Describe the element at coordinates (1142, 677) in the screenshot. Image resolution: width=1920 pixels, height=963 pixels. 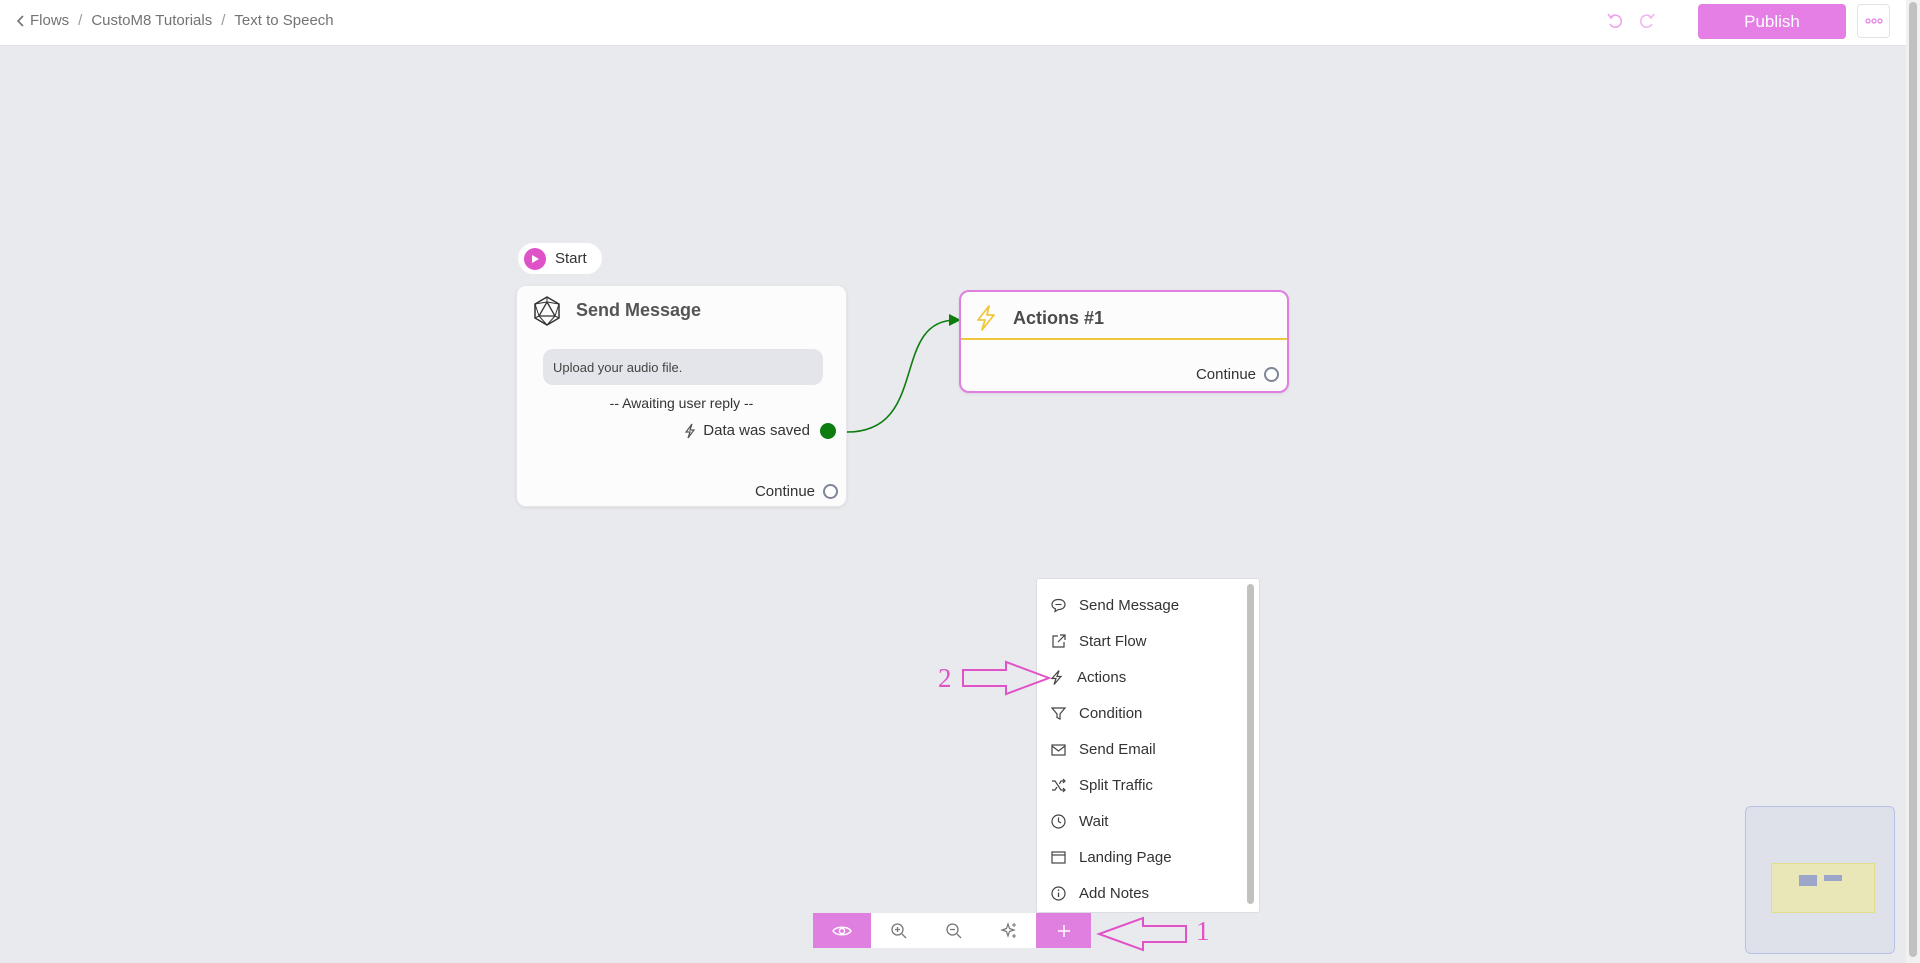
I see `menu-item-actions: Actions` at that location.